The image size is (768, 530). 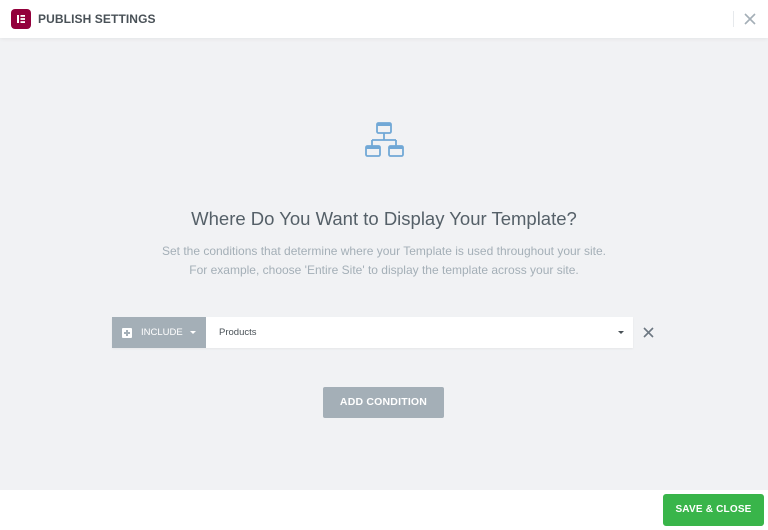 What do you see at coordinates (384, 510) in the screenshot?
I see `modal-footer` at bounding box center [384, 510].